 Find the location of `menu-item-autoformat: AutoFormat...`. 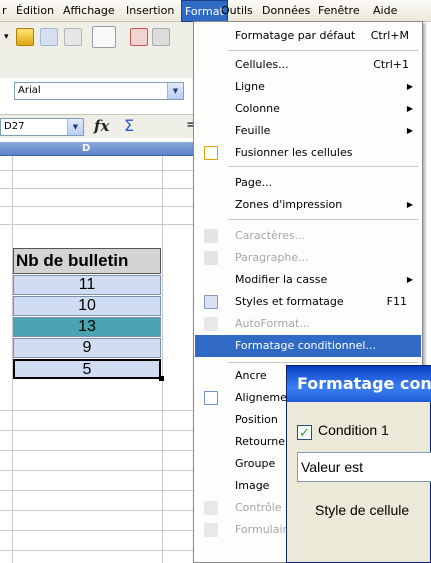

menu-item-autoformat: AutoFormat... is located at coordinates (308, 324).